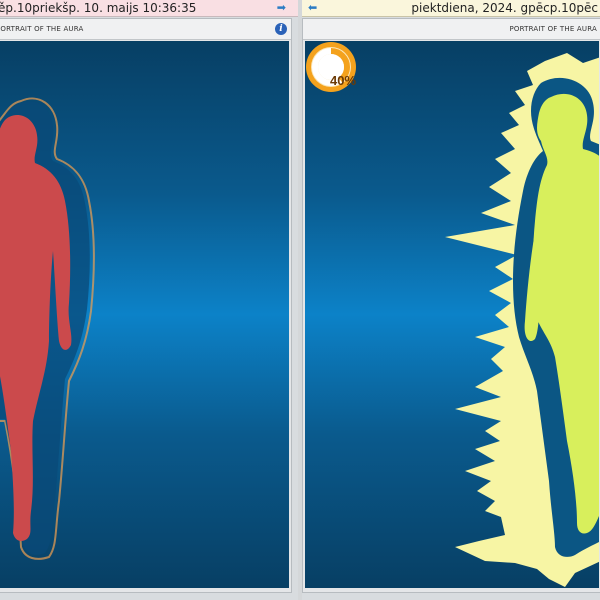 The height and width of the screenshot is (600, 600). Describe the element at coordinates (343, 80) in the screenshot. I see `aura-percent-label: 40%` at that location.